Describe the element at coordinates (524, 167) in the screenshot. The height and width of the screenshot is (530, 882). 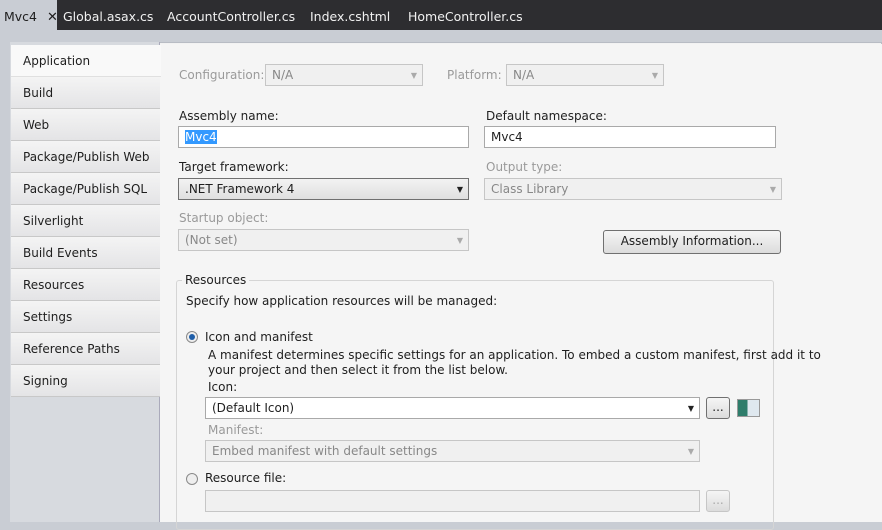
I see `output-type-label: Output type:` at that location.